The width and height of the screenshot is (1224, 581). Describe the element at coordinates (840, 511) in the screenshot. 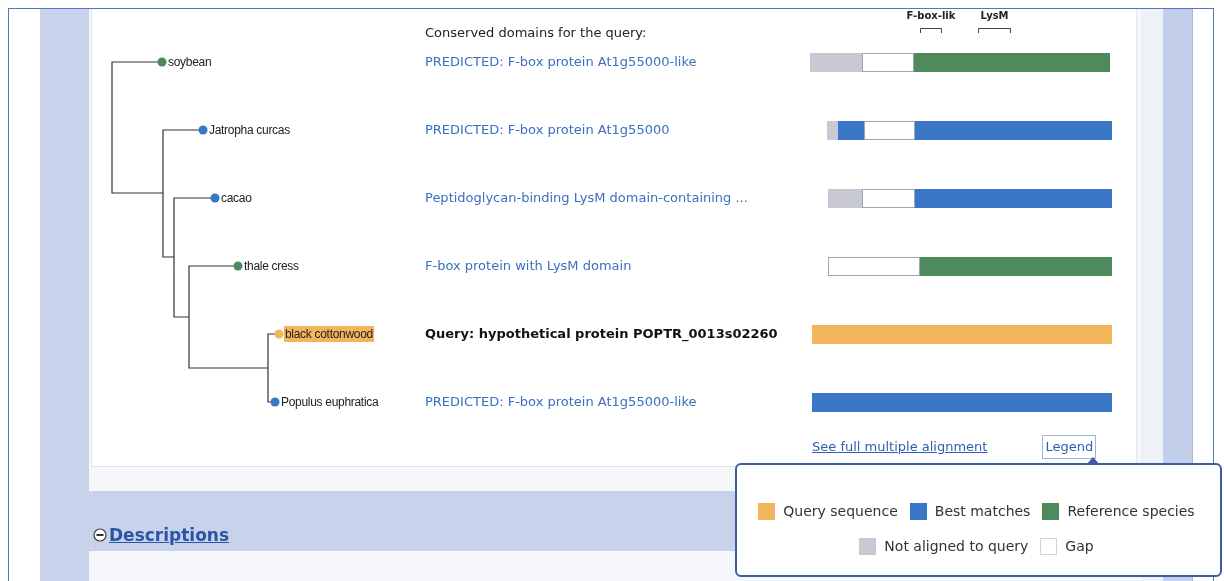

I see `legend-label: Query sequence` at that location.